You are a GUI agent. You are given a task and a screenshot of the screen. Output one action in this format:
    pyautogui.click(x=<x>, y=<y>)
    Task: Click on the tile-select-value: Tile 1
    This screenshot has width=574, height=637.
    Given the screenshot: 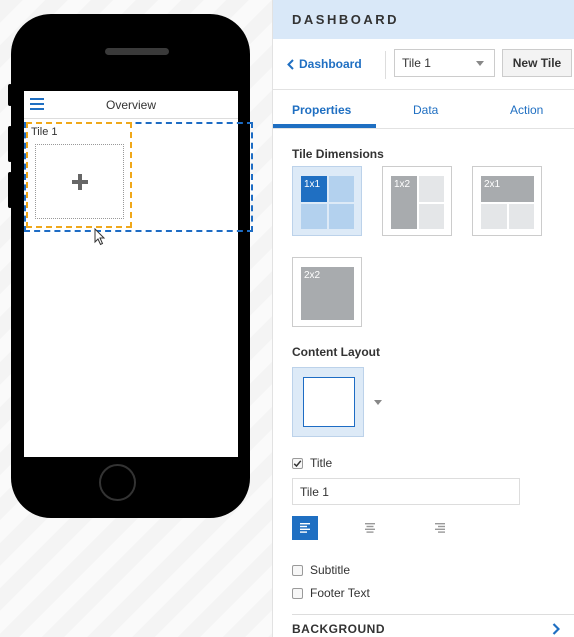 What is the action you would take?
    pyautogui.click(x=416, y=63)
    